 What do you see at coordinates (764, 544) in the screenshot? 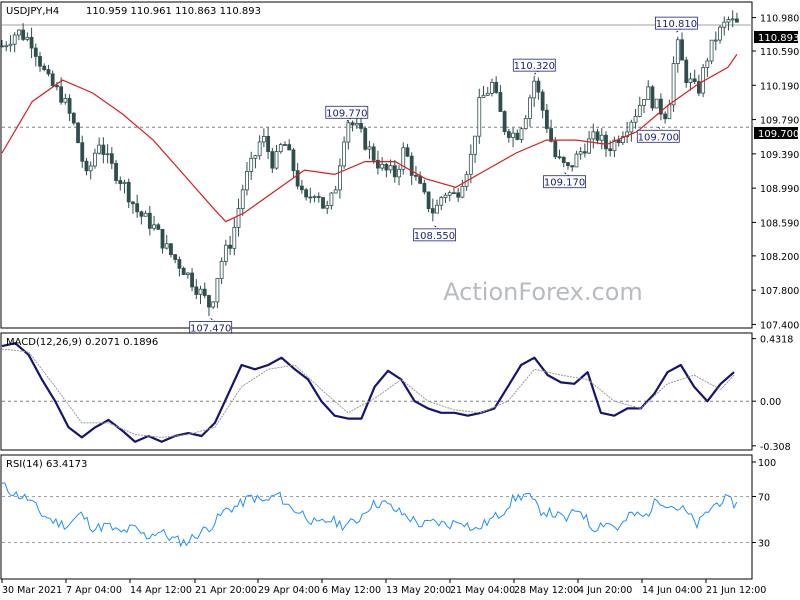
I see `rsi-tick-label: 30` at bounding box center [764, 544].